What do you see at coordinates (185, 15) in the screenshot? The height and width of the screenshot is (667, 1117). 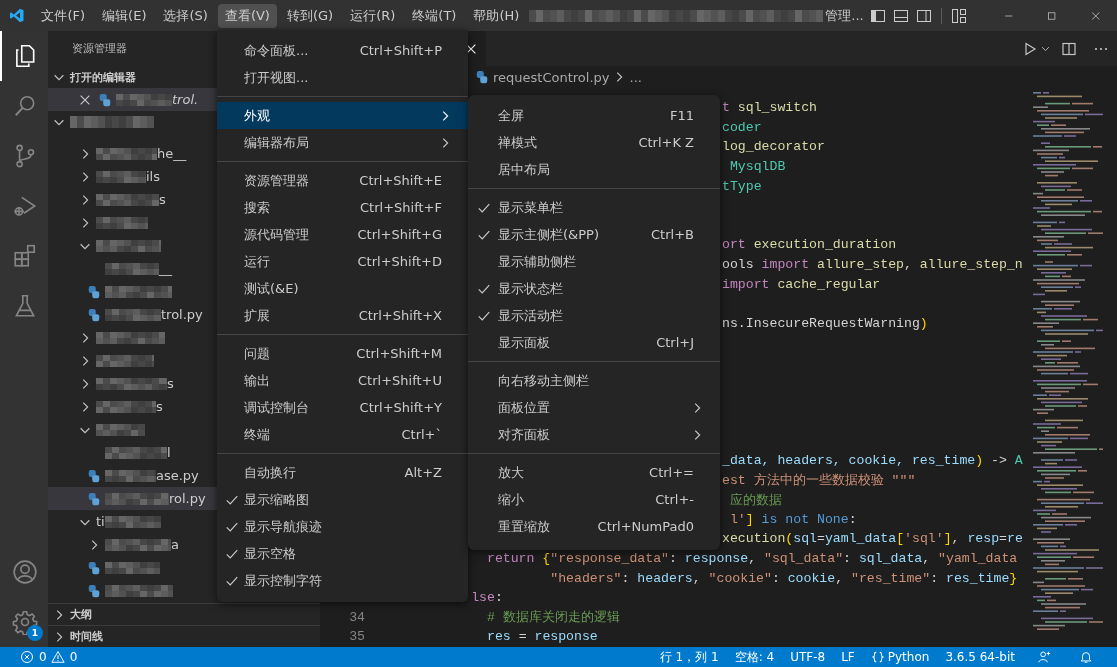 I see `menu-bar-item: 选择(S)` at bounding box center [185, 15].